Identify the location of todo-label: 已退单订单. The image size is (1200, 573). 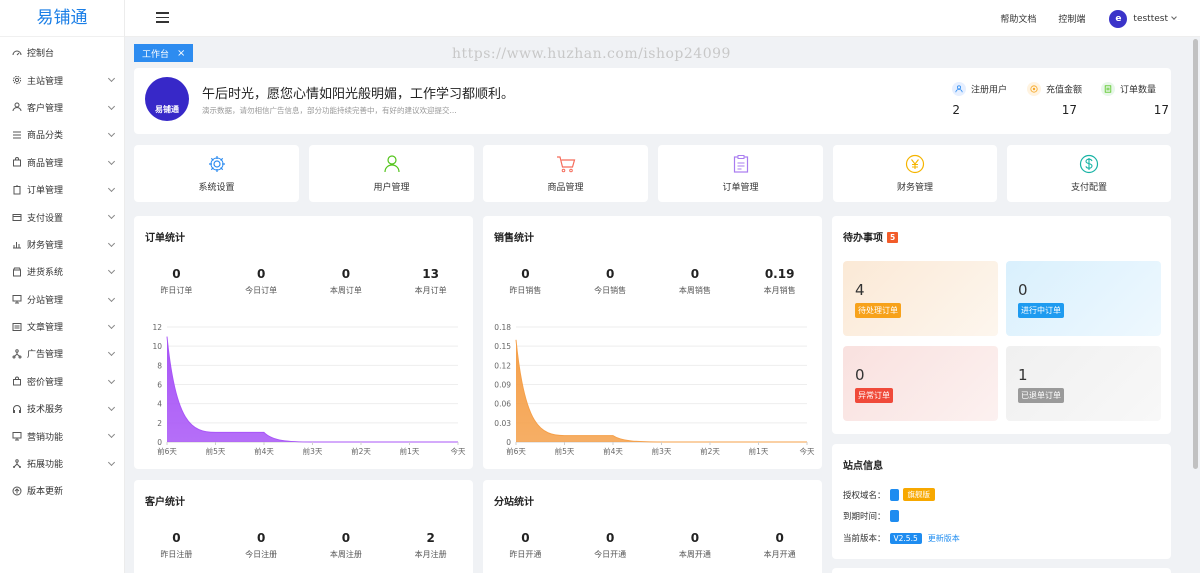
(1041, 395).